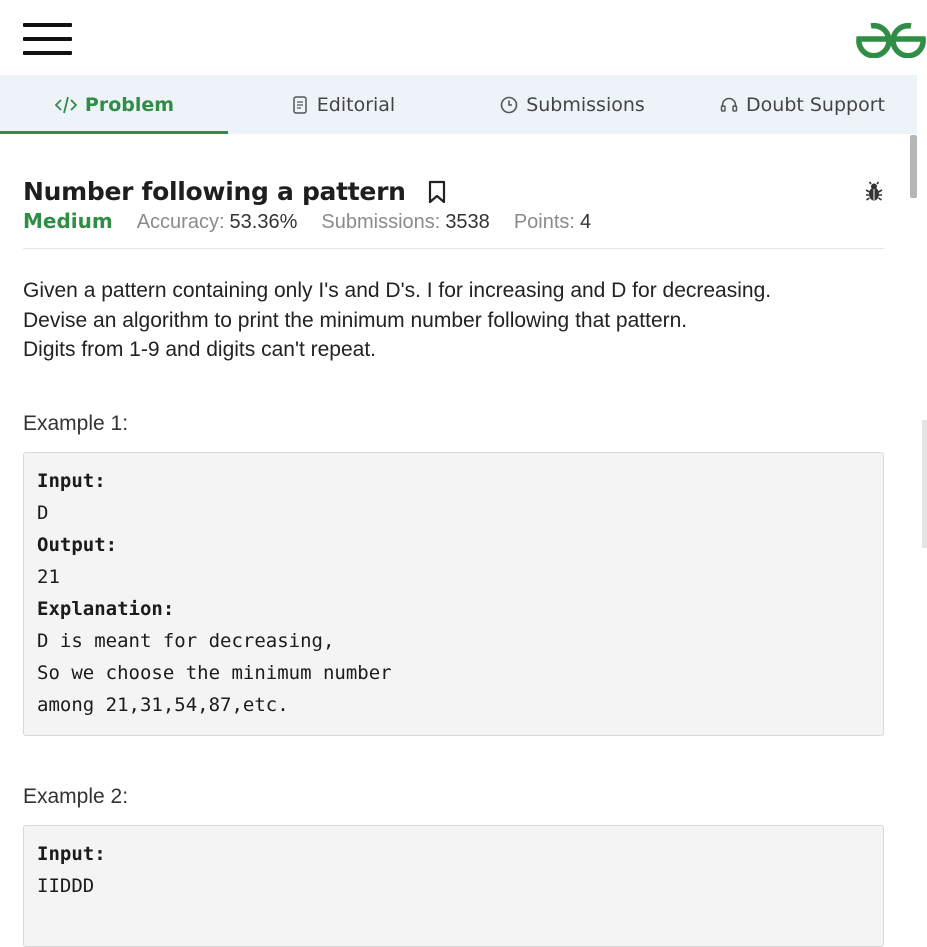 The width and height of the screenshot is (927, 947). I want to click on example-2-heading: Example 2:, so click(76, 796).